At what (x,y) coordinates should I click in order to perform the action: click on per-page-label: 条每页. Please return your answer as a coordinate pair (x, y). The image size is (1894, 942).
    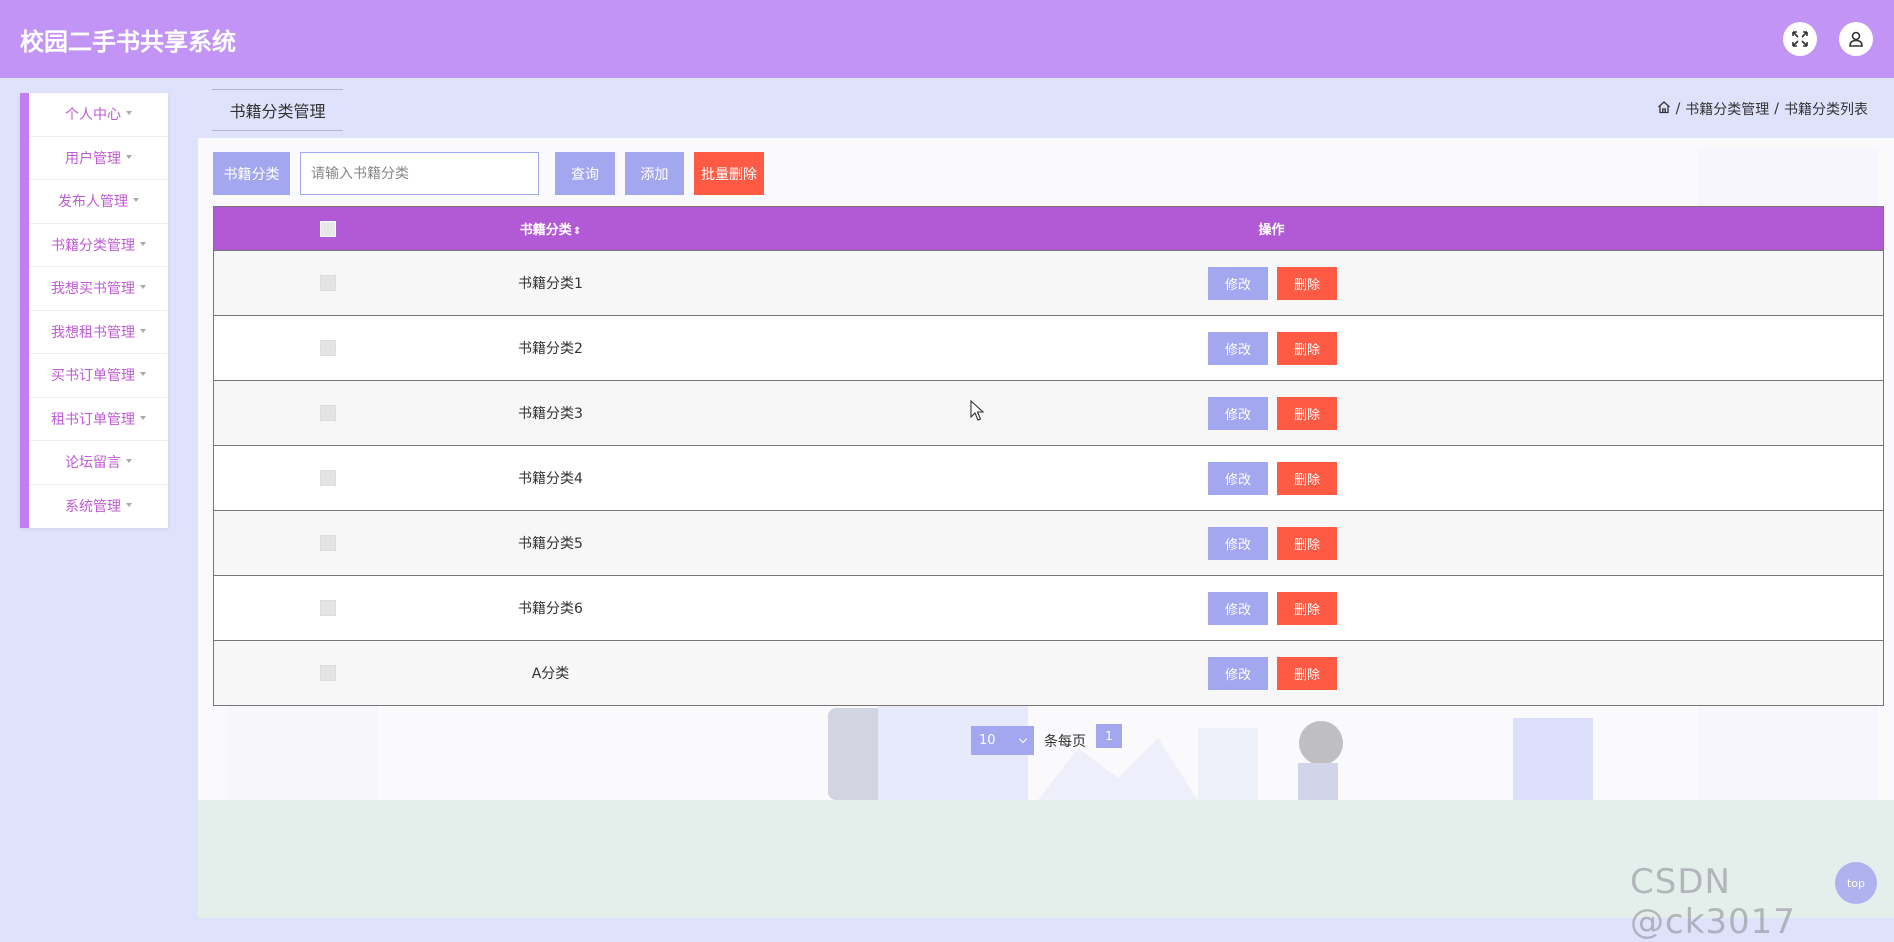
    Looking at the image, I should click on (1065, 741).